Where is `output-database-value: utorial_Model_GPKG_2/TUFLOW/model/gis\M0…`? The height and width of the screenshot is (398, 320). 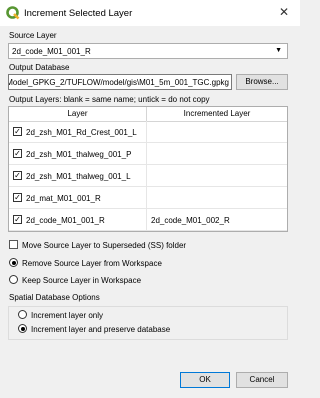 output-database-value: utorial_Model_GPKG_2/TUFLOW/model/gis\M0… is located at coordinates (119, 82).